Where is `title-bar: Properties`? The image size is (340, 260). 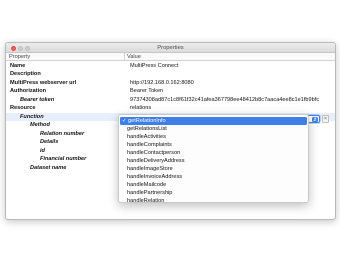 title-bar: Properties is located at coordinates (170, 48).